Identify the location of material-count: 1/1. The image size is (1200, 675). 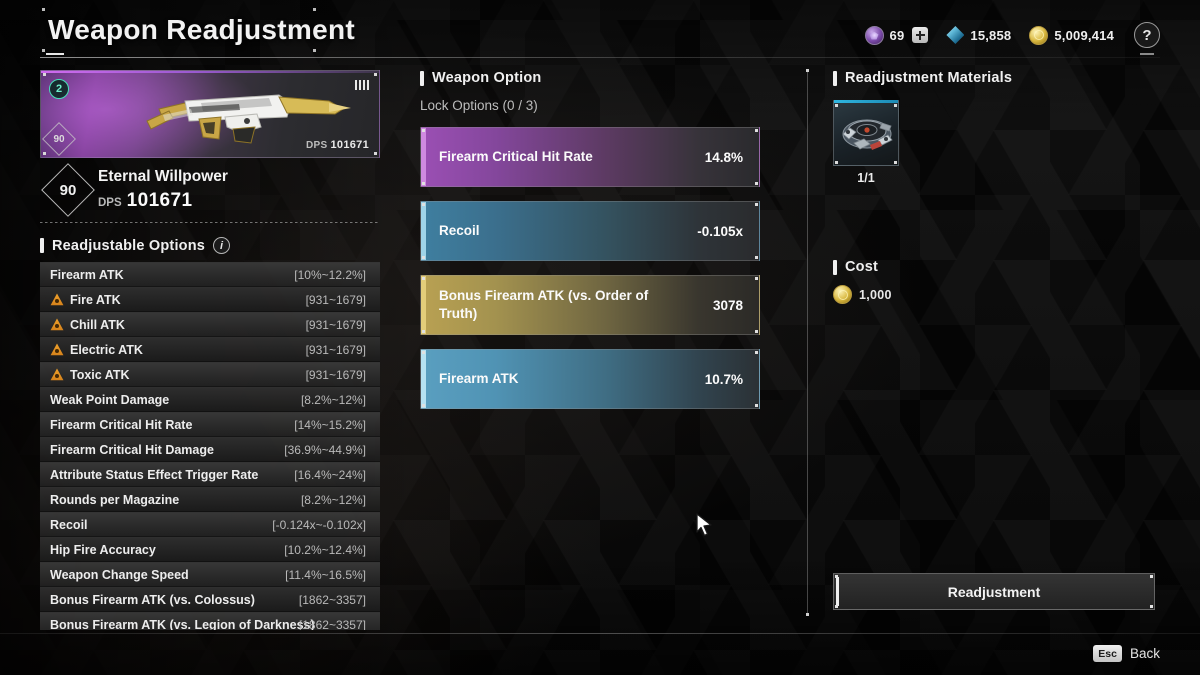
(866, 178).